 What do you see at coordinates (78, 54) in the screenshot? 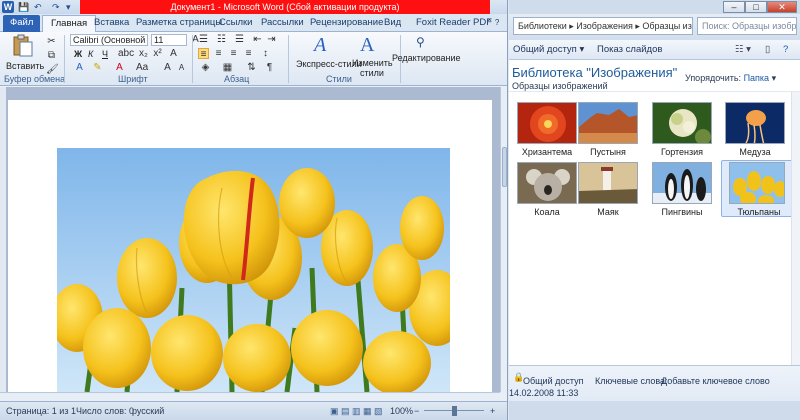
I see `bold-button: Ж` at bounding box center [78, 54].